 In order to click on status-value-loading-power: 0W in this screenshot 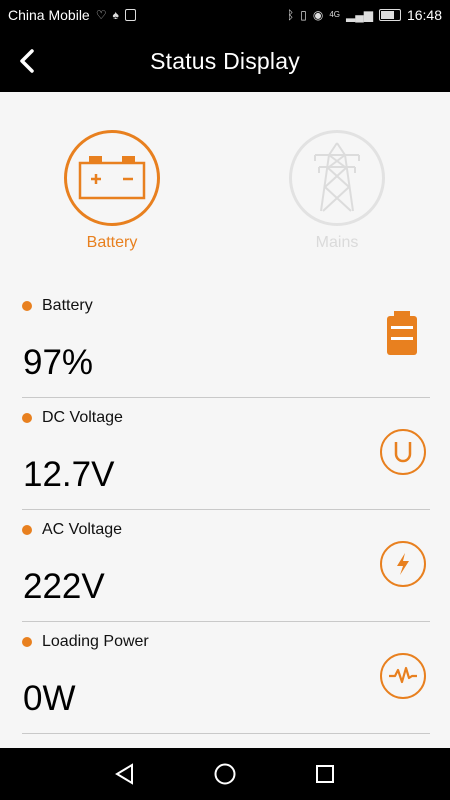, I will do `click(49, 698)`.